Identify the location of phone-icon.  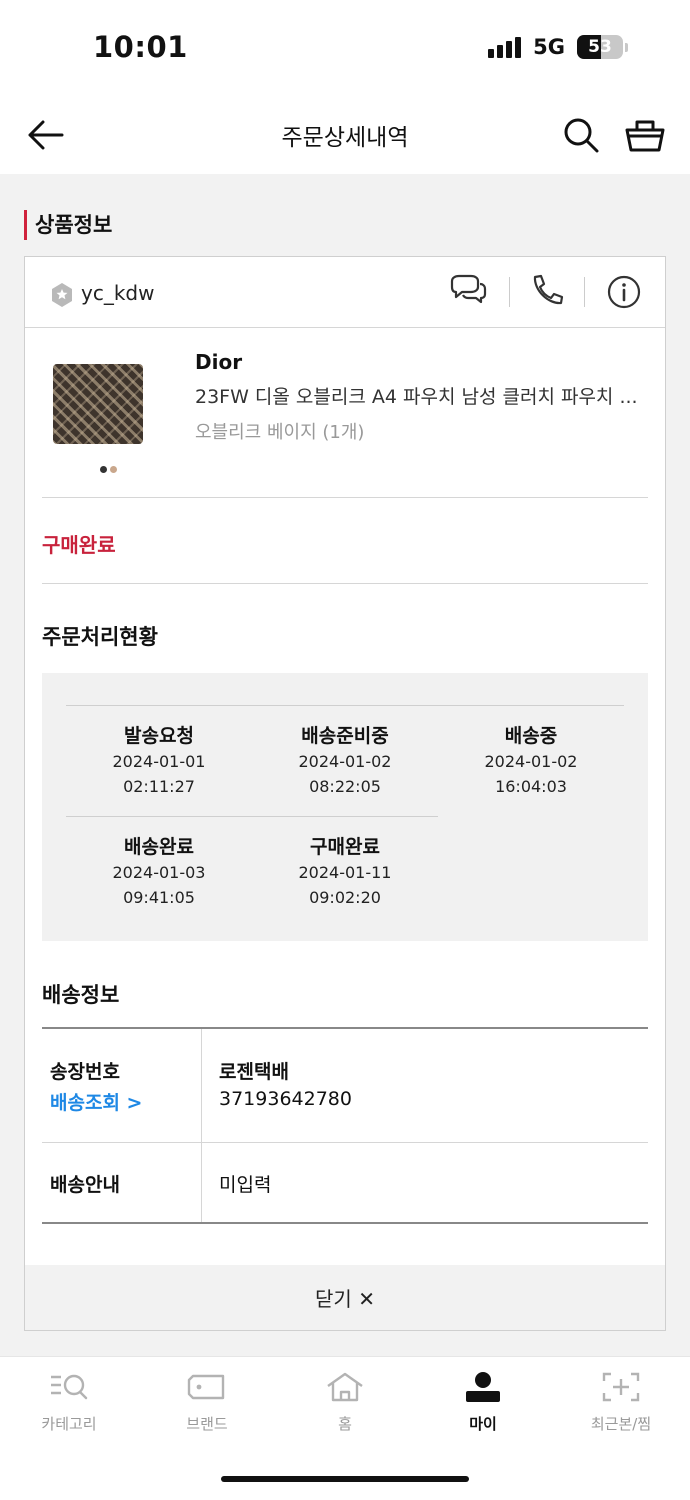
(548, 289).